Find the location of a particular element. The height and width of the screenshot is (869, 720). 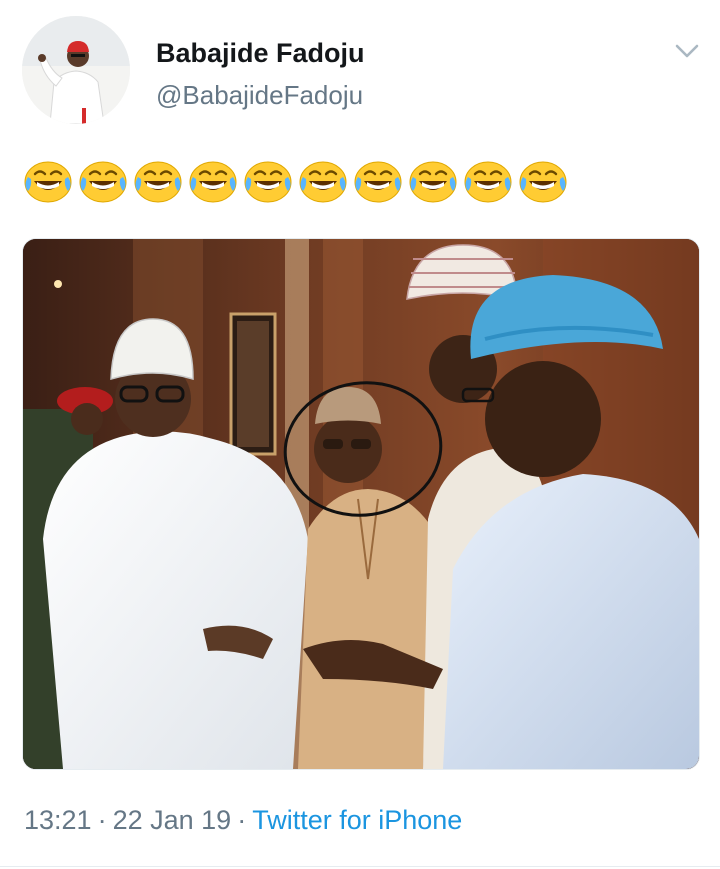

tweet-meta: 13:21 · 22 Jan 19 · Twitter for iPhone is located at coordinates (243, 820).